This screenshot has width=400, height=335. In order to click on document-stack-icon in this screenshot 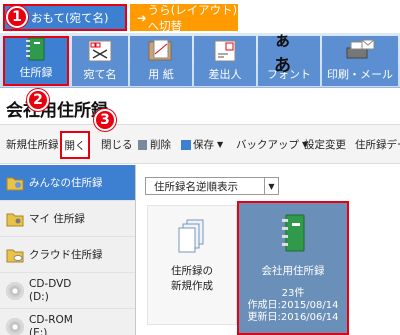, I will do `click(191, 236)`.